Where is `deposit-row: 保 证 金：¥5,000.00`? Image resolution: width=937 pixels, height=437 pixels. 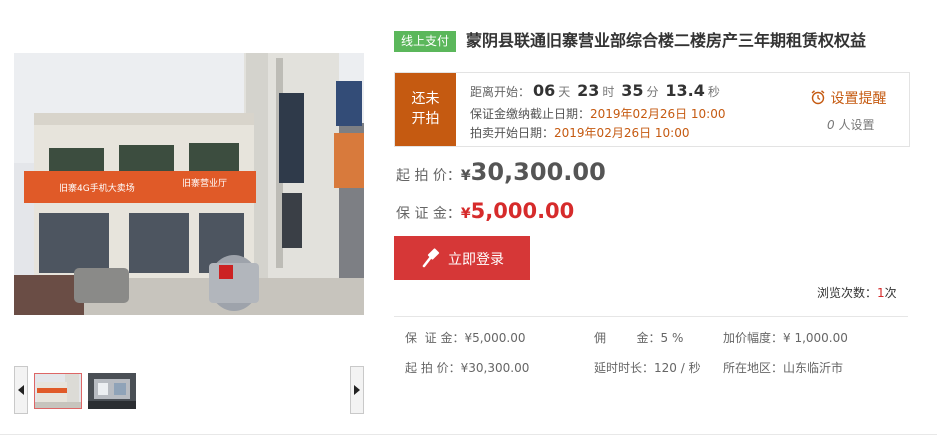 deposit-row: 保 证 金：¥5,000.00 is located at coordinates (485, 211).